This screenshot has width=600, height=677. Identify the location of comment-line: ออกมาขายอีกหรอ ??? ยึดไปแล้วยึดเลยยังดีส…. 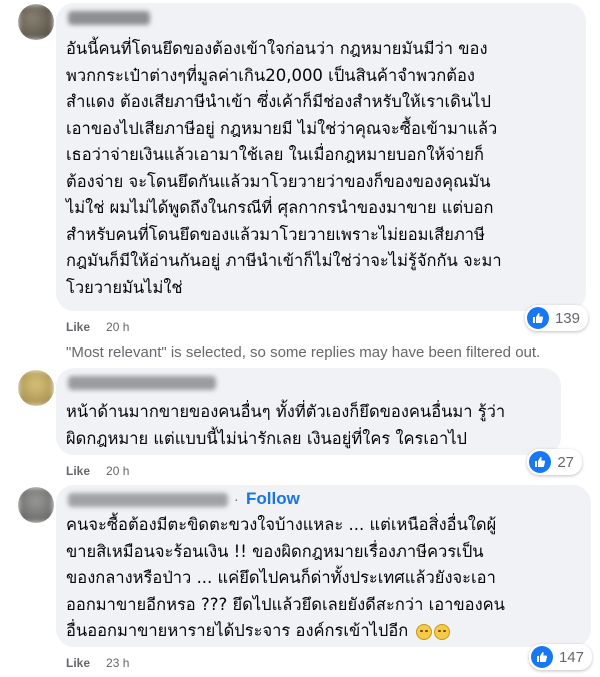
(285, 604).